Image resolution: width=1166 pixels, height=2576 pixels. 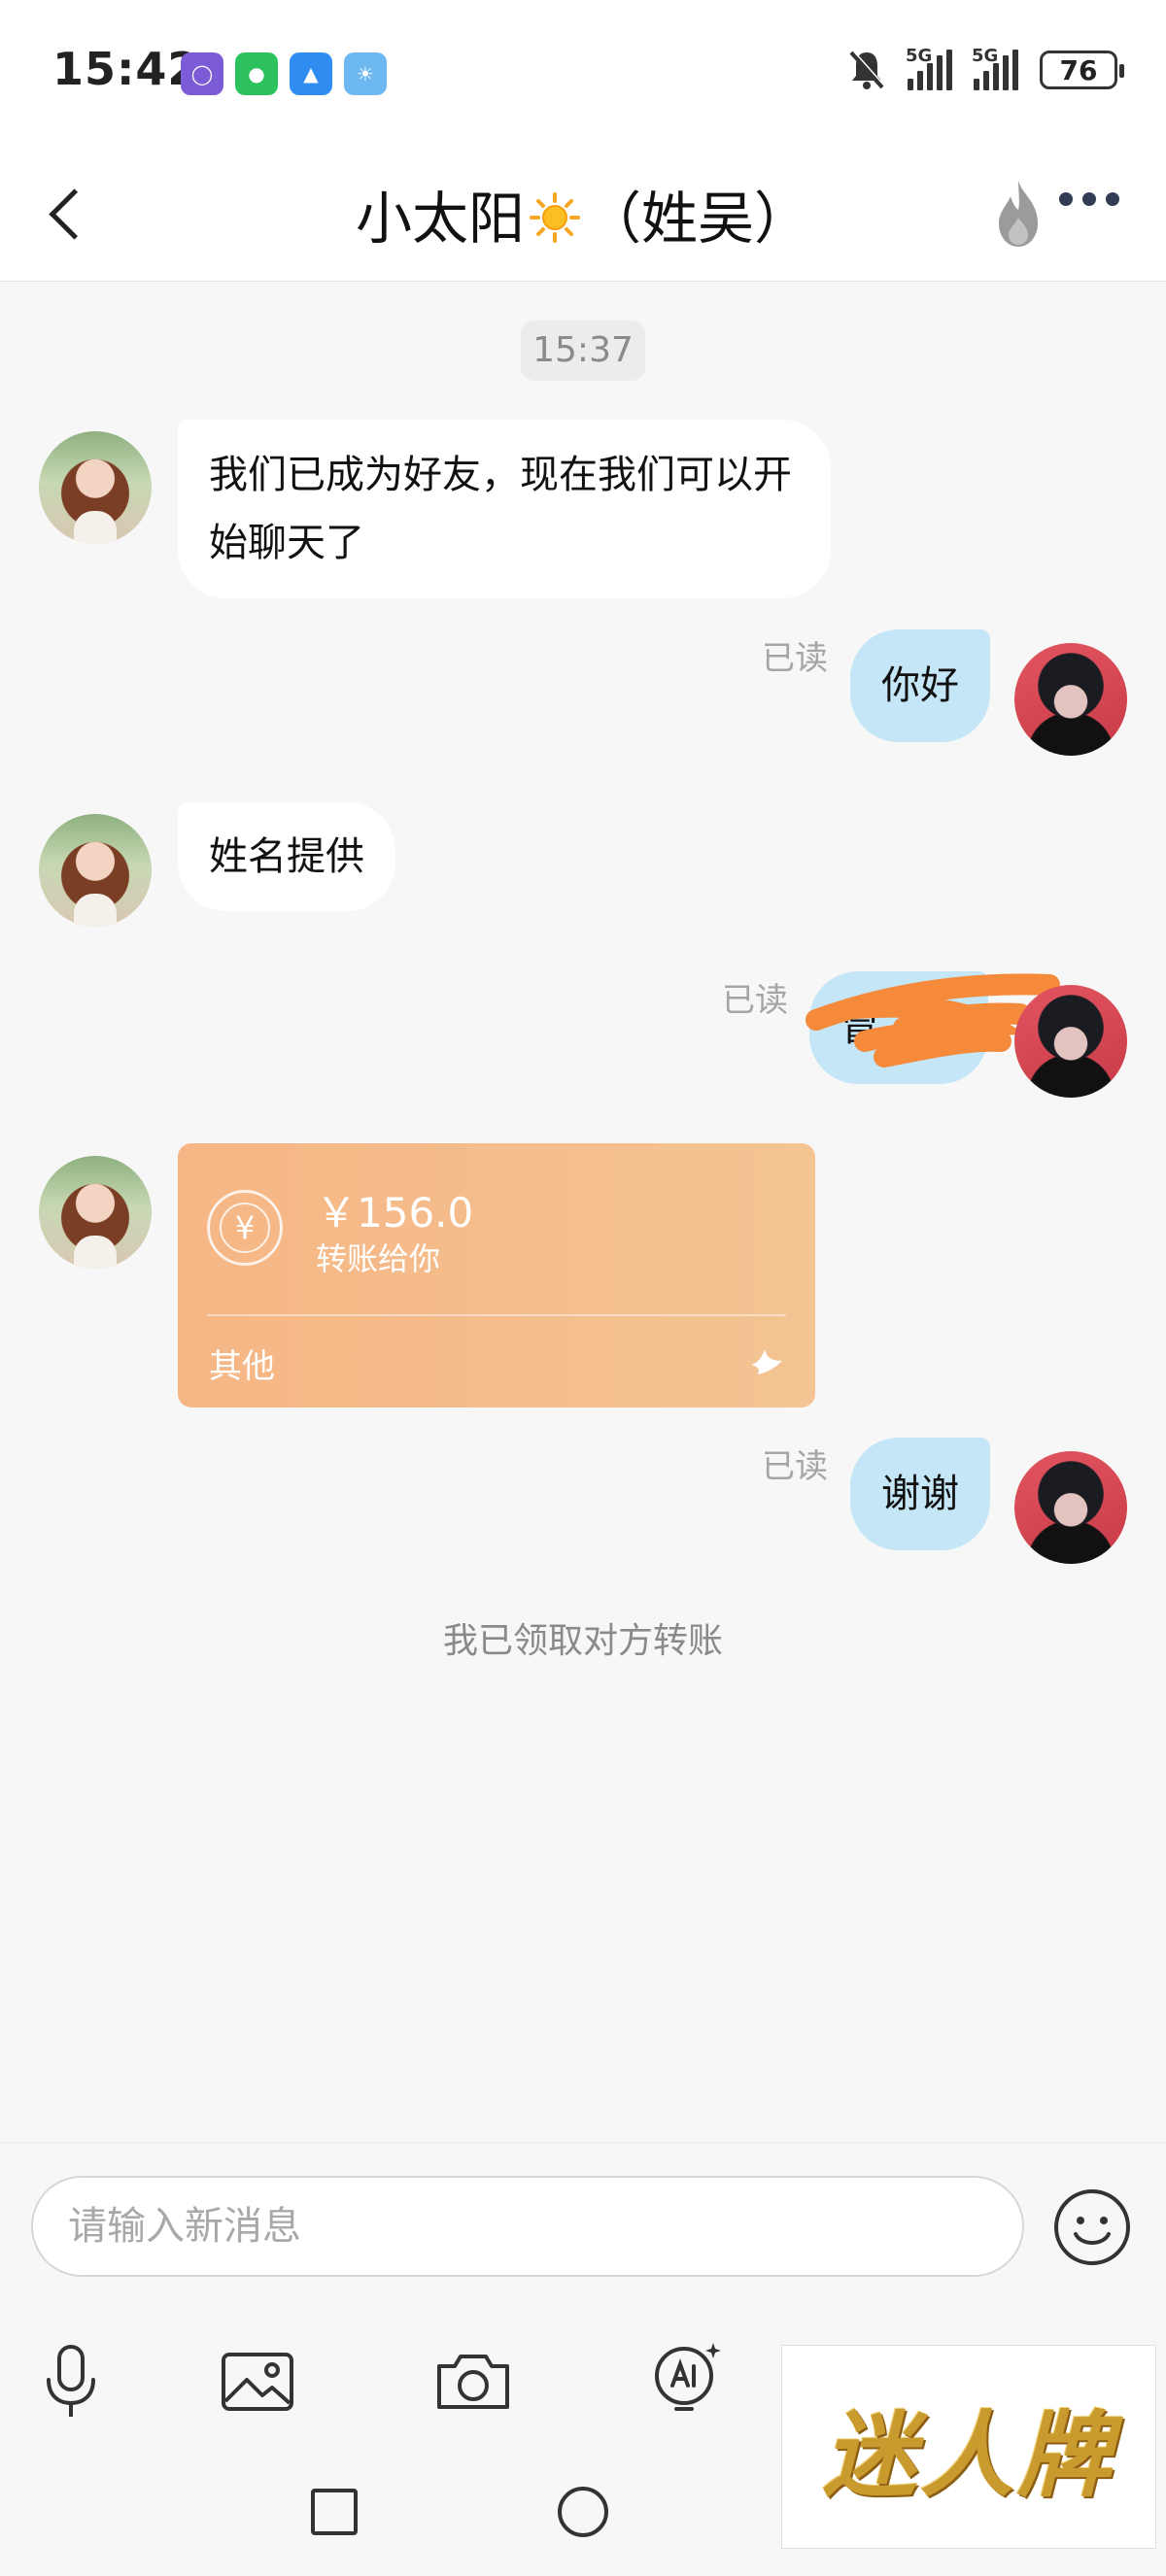 I want to click on battery-indicator: 76, so click(x=1082, y=70).